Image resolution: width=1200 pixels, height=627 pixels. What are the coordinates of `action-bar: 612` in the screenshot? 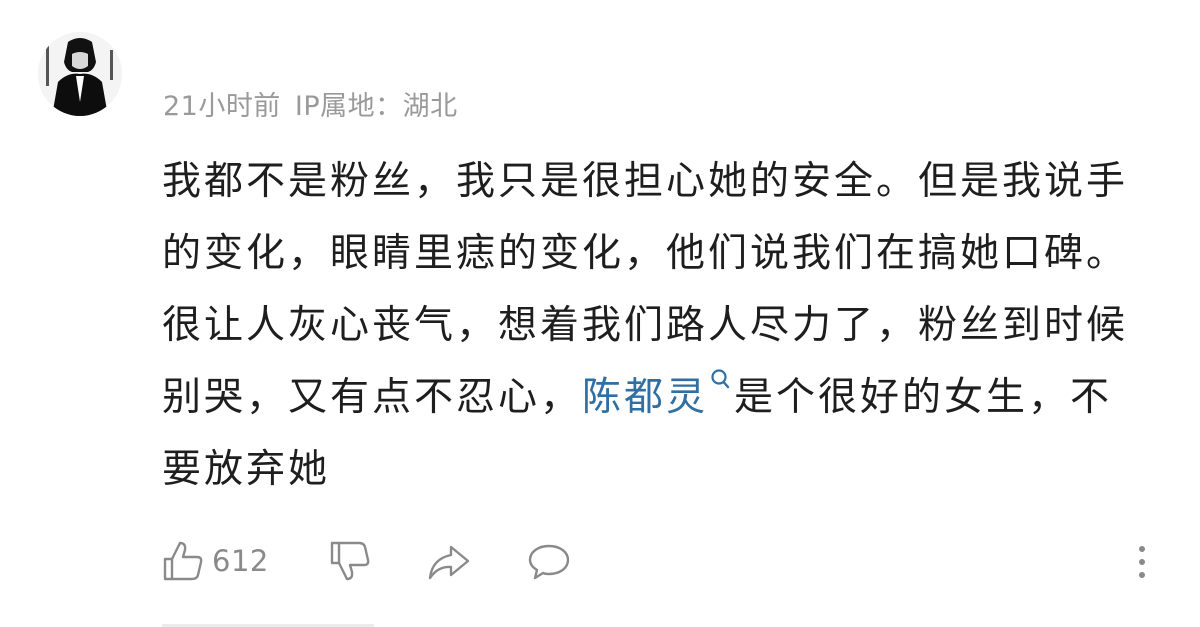 It's located at (660, 561).